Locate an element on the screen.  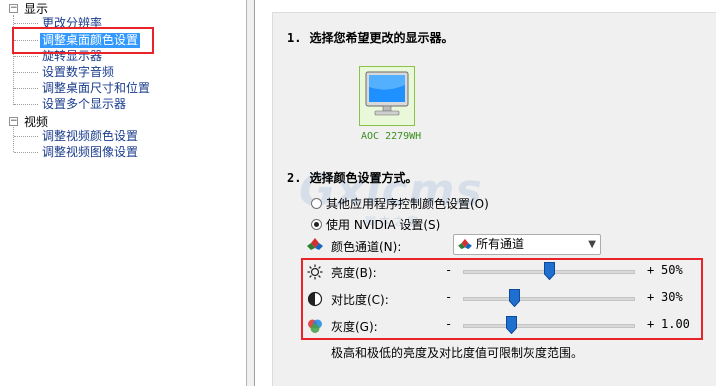
monitor-tile is located at coordinates (387, 96).